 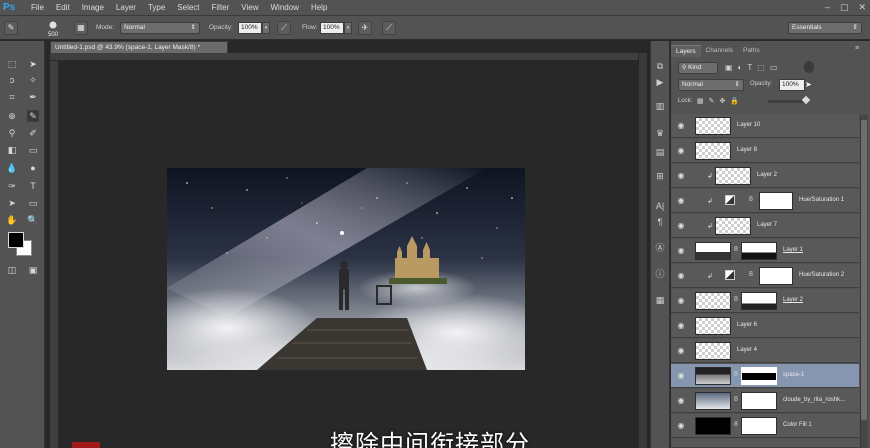 I want to click on menu-help: Help, so click(x=319, y=8).